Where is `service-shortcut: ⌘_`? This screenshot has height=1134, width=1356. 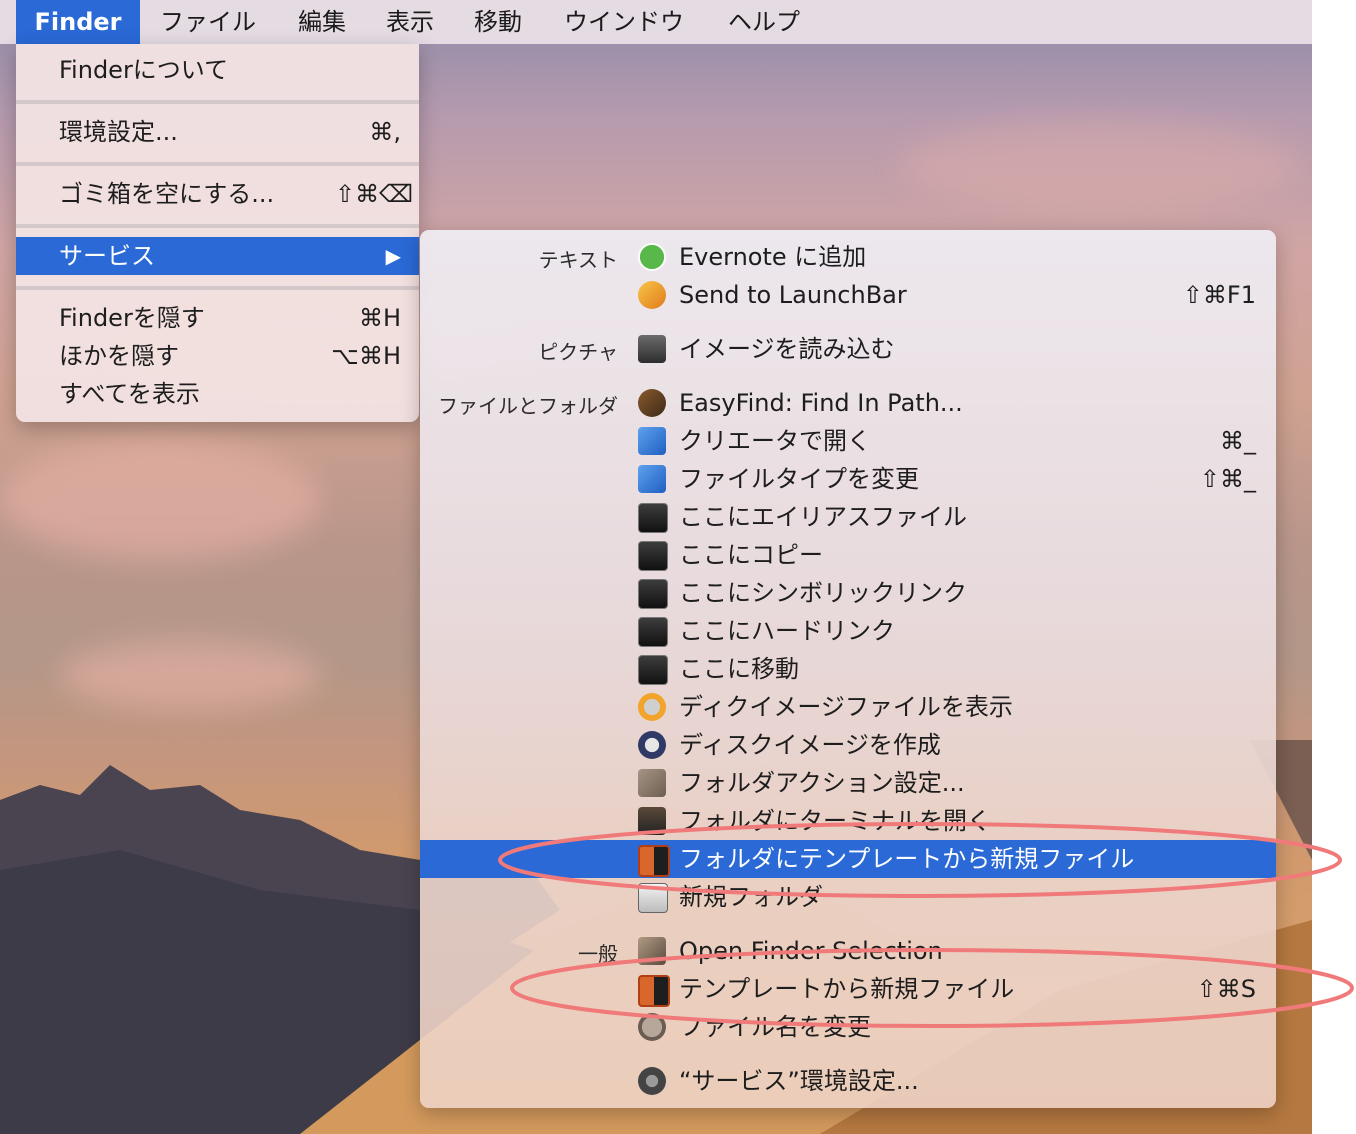
service-shortcut: ⌘_ is located at coordinates (1238, 441).